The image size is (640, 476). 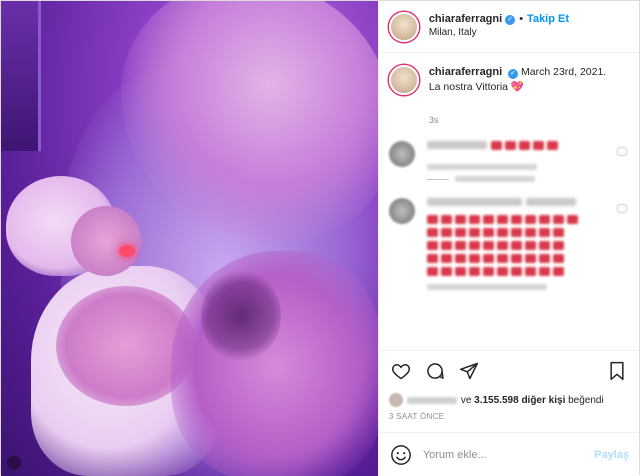 I want to click on liker-avatar, so click(x=395, y=400).